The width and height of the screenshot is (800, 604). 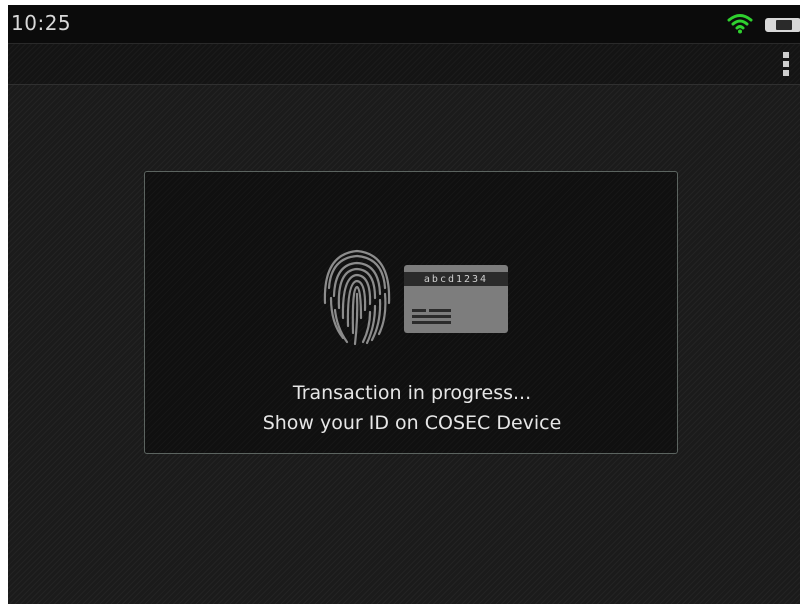 I want to click on battery-icon, so click(x=782, y=25).